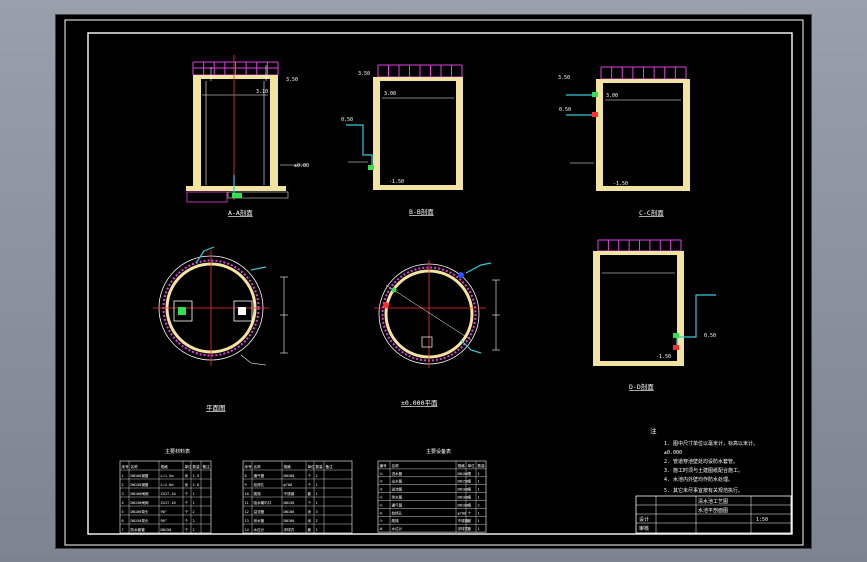  Describe the element at coordinates (762, 520) in the screenshot. I see `title-scale: 1:50` at that location.